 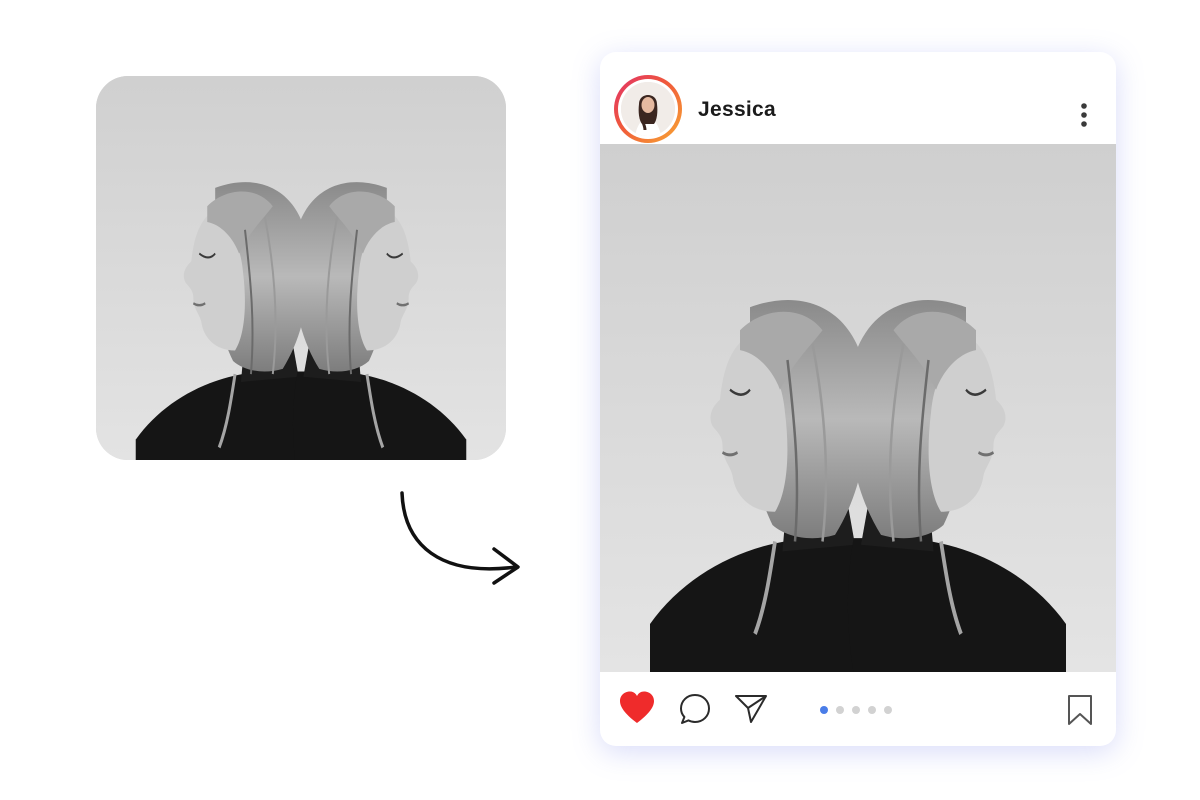 What do you see at coordinates (858, 98) in the screenshot?
I see `post-header: Jessica` at bounding box center [858, 98].